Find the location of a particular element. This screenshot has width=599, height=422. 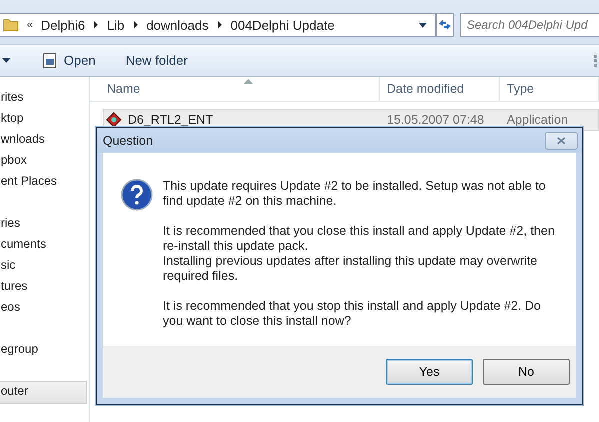

nav-item: outer is located at coordinates (43, 392).